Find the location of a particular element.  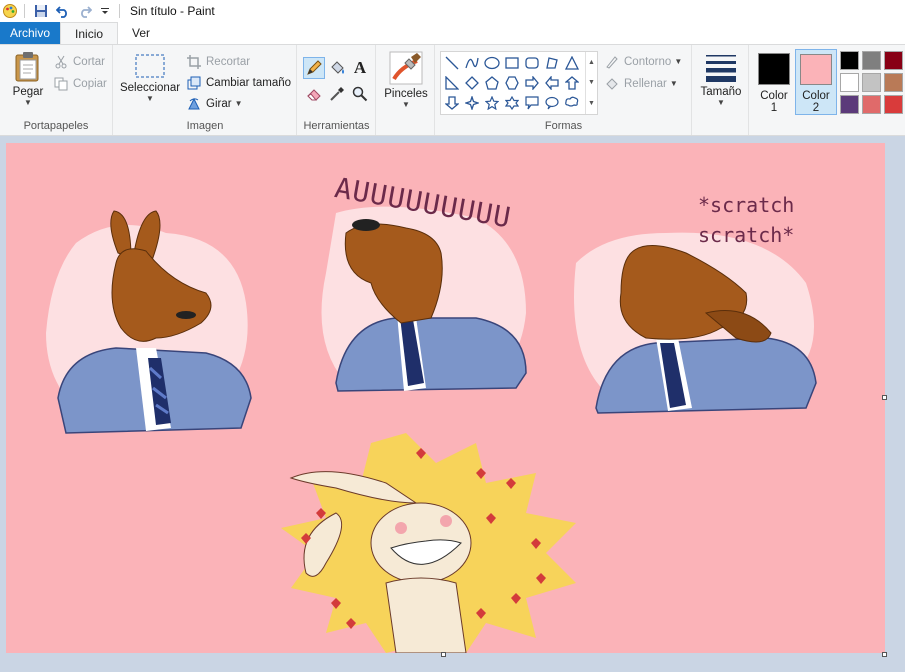

shapes-group: ▲ ▼ ▼ Contorno ▼ Rellenar ▼ Formas is located at coordinates (564, 90).